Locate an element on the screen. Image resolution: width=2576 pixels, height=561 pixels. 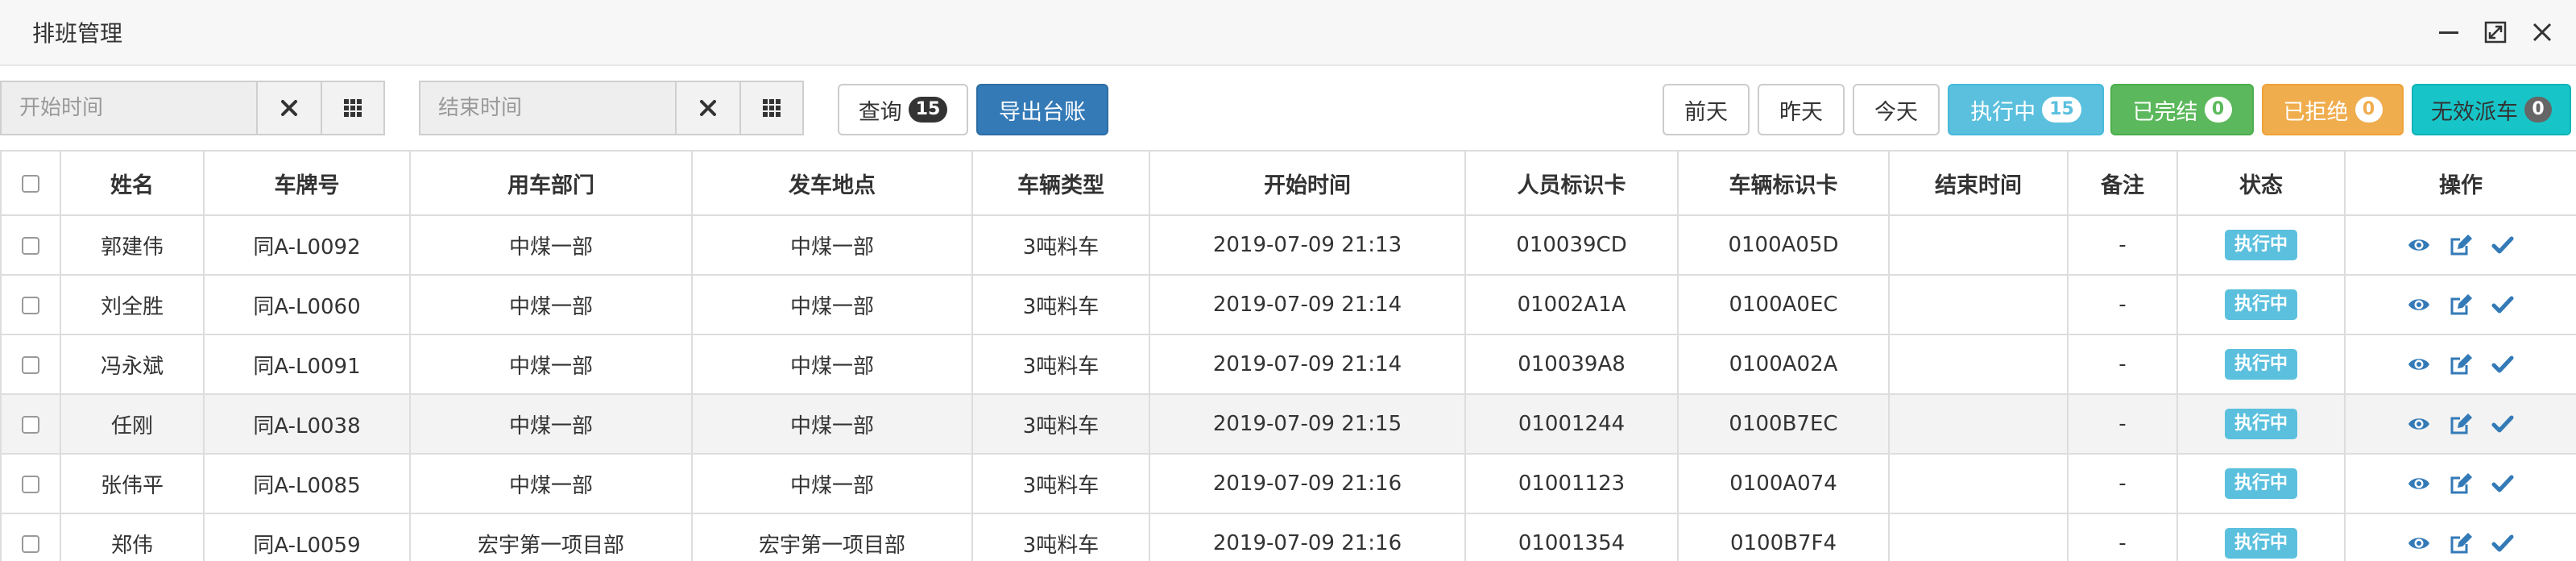
cell-person-card: 01001244 is located at coordinates (1571, 424).